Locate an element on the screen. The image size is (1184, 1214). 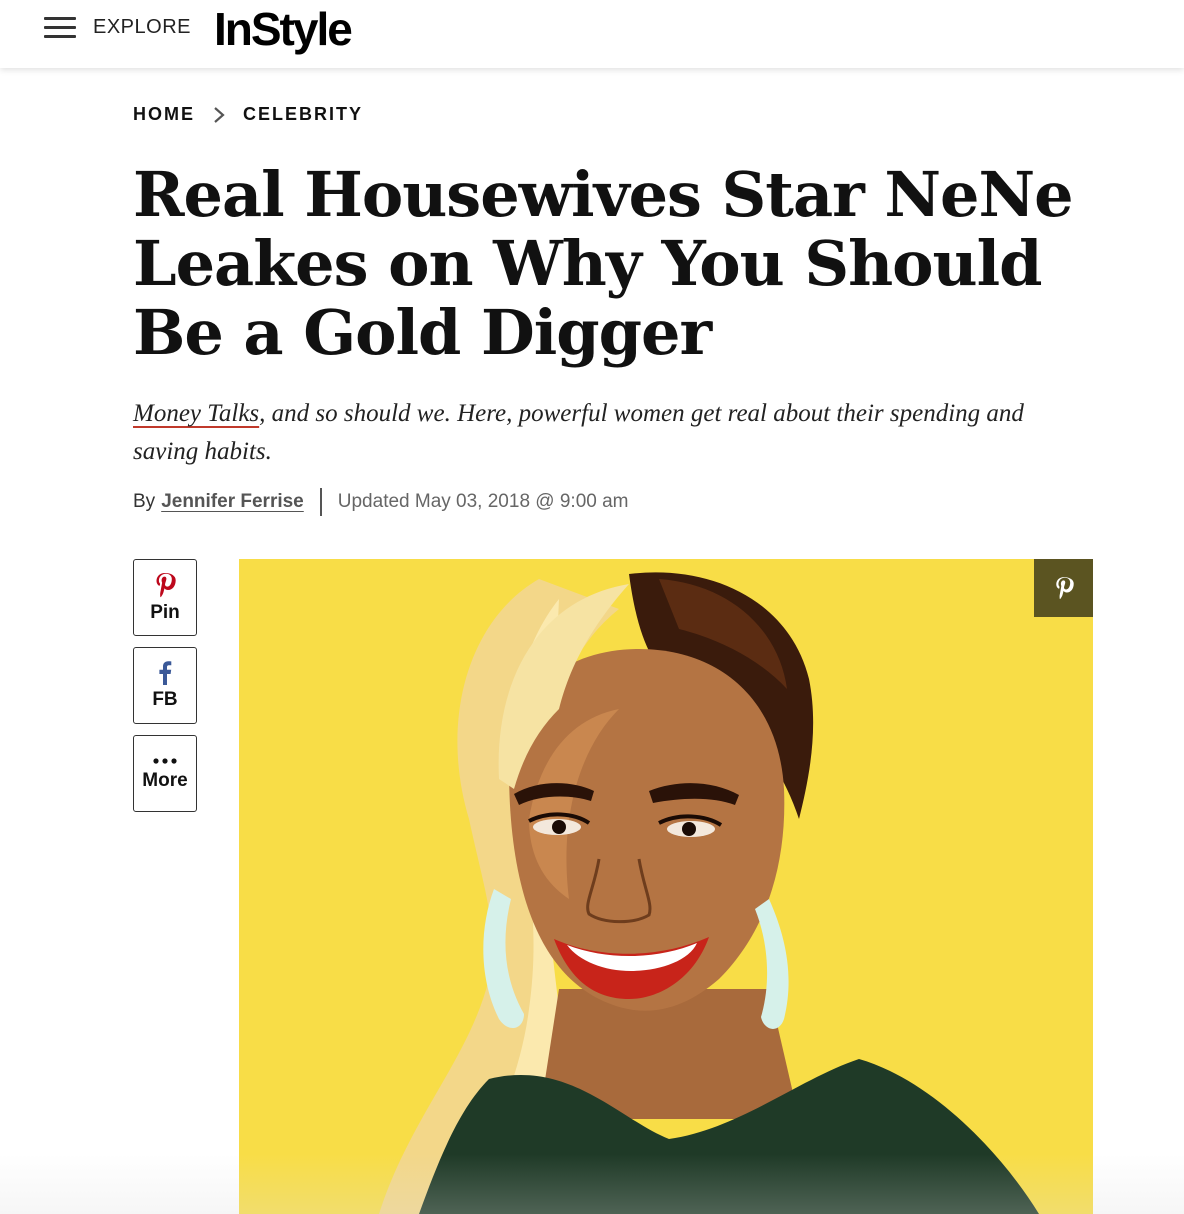
author-link: Jennifer Ferrise is located at coordinates (232, 502).